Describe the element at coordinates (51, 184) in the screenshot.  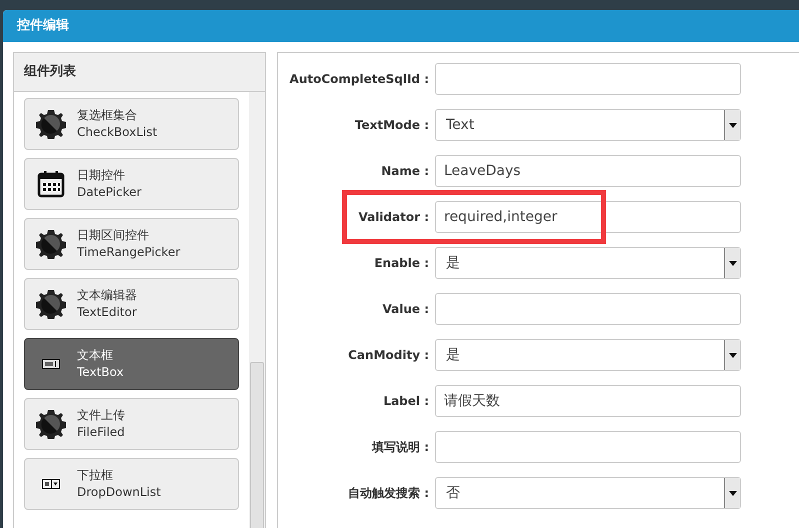
I see `calendar-icon` at that location.